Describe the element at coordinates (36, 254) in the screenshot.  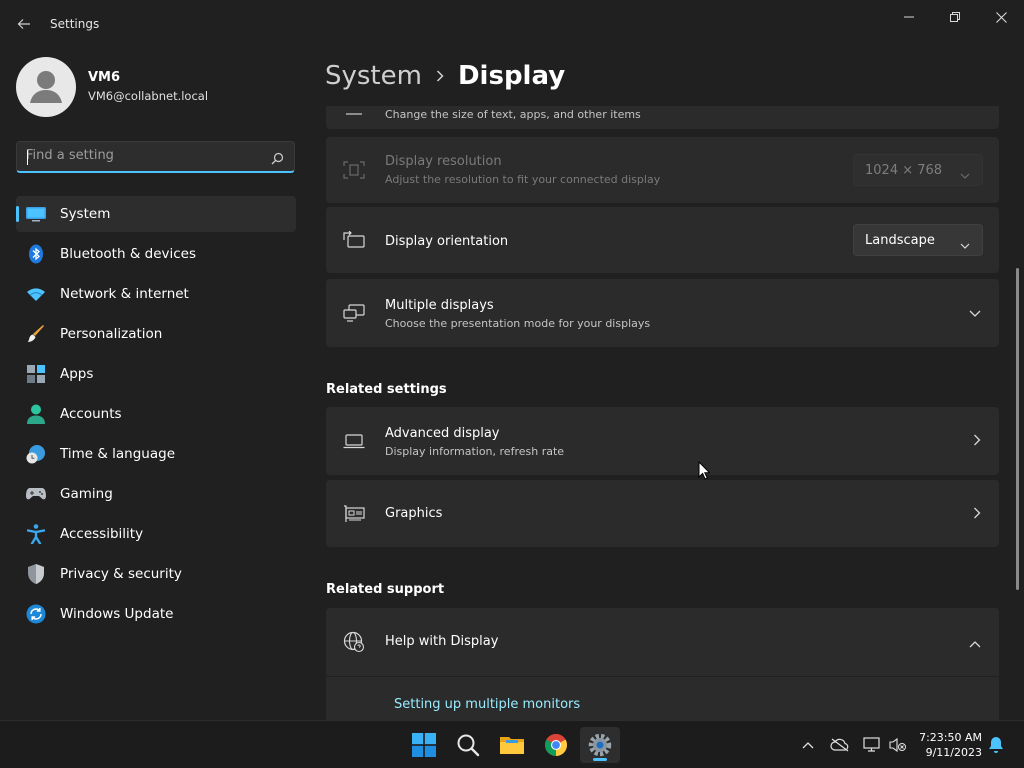
I see `bluetooth-icon` at that location.